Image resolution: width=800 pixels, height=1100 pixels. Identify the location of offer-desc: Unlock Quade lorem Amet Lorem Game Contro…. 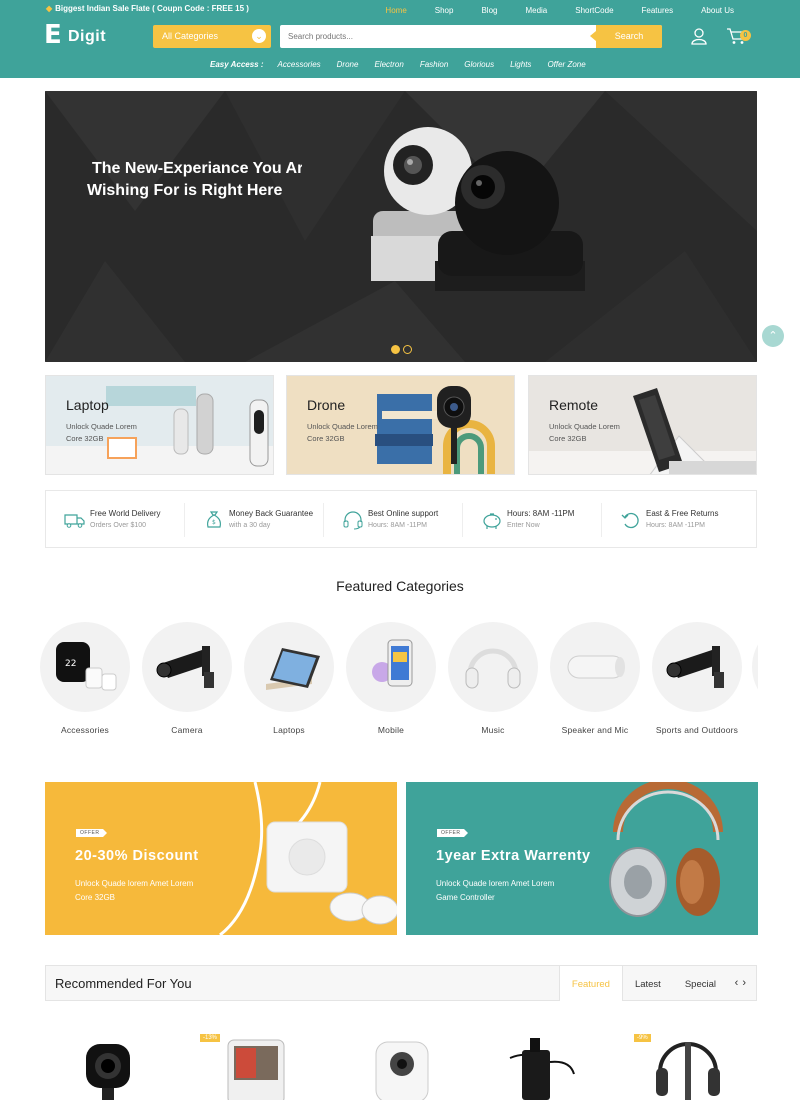
(495, 890).